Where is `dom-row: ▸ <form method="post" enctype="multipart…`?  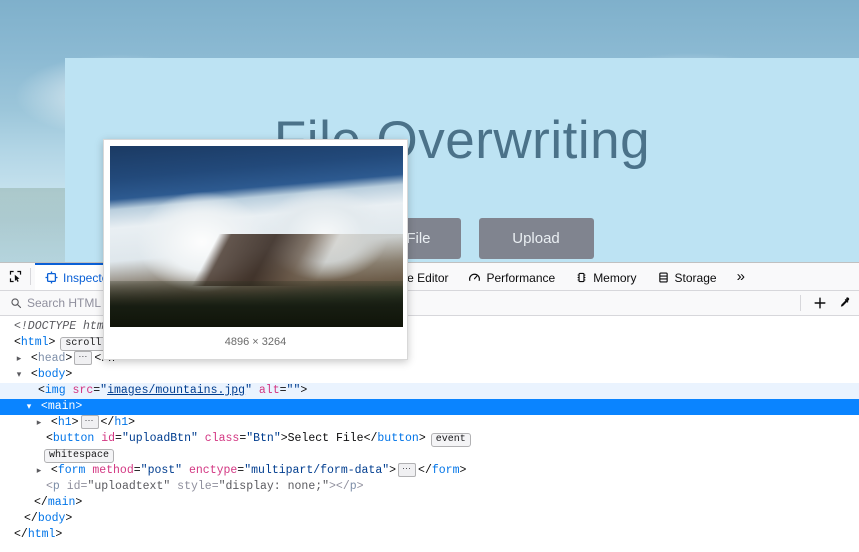 dom-row: ▸ <form method="post" enctype="multipart… is located at coordinates (429, 471).